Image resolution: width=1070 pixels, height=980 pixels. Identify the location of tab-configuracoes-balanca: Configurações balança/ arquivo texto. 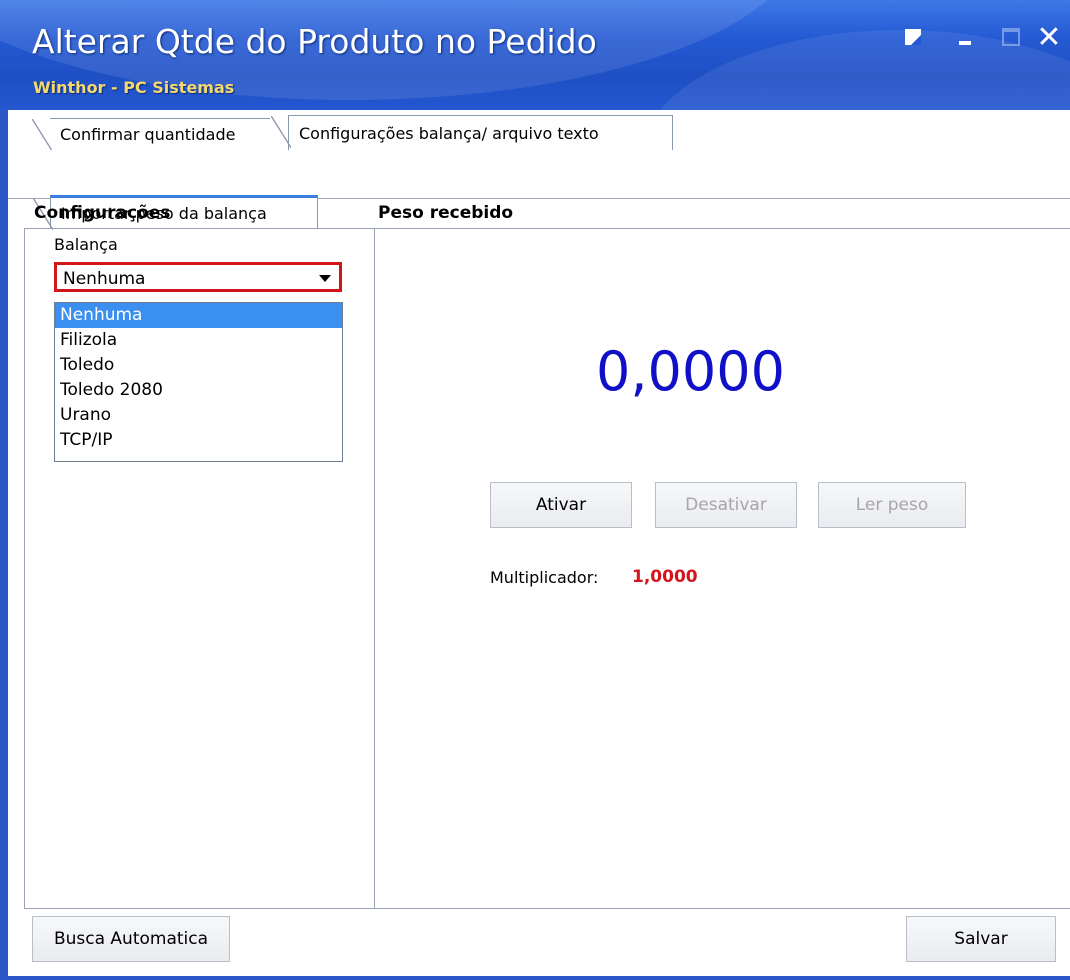
(472, 132).